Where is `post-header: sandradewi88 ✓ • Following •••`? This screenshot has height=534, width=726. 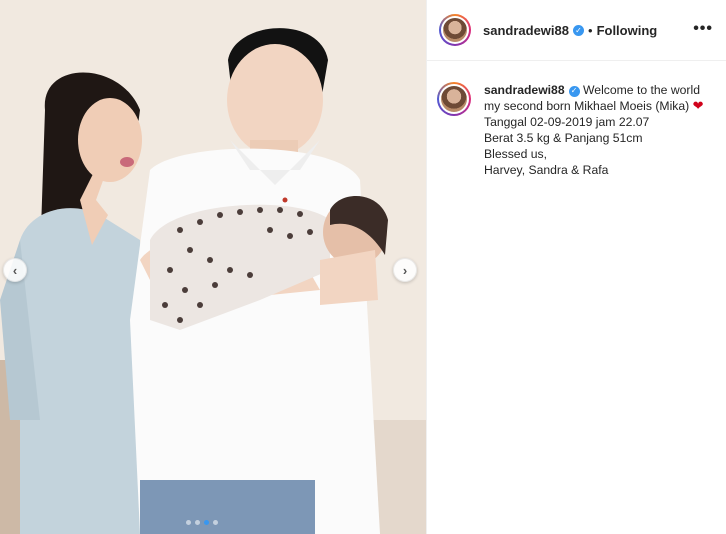 post-header: sandradewi88 ✓ • Following ••• is located at coordinates (576, 30).